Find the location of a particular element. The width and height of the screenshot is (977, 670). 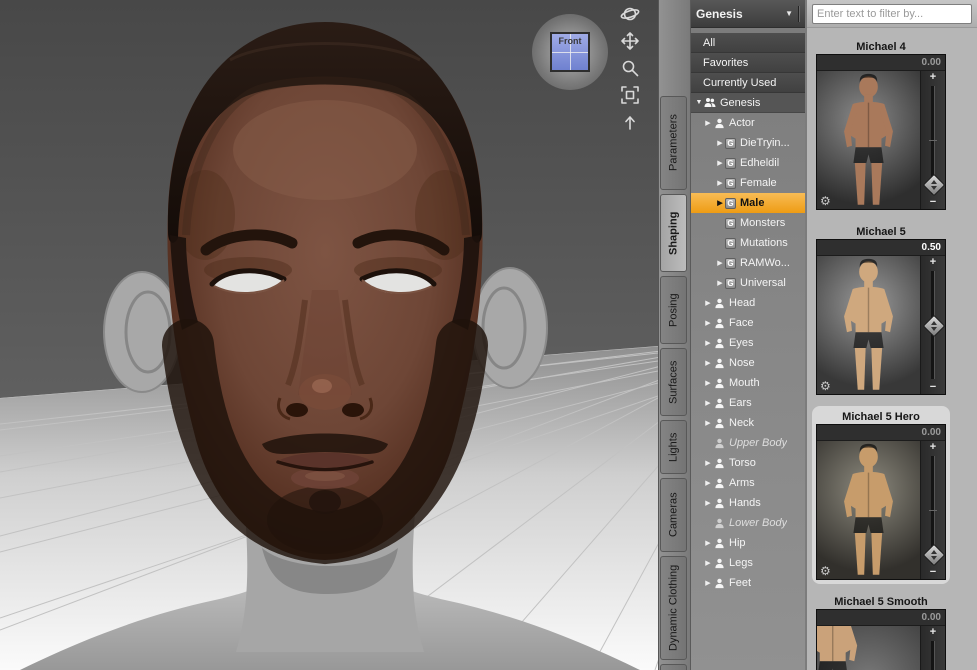

tab-puppeteer: Puppeteer is located at coordinates (673, 667).